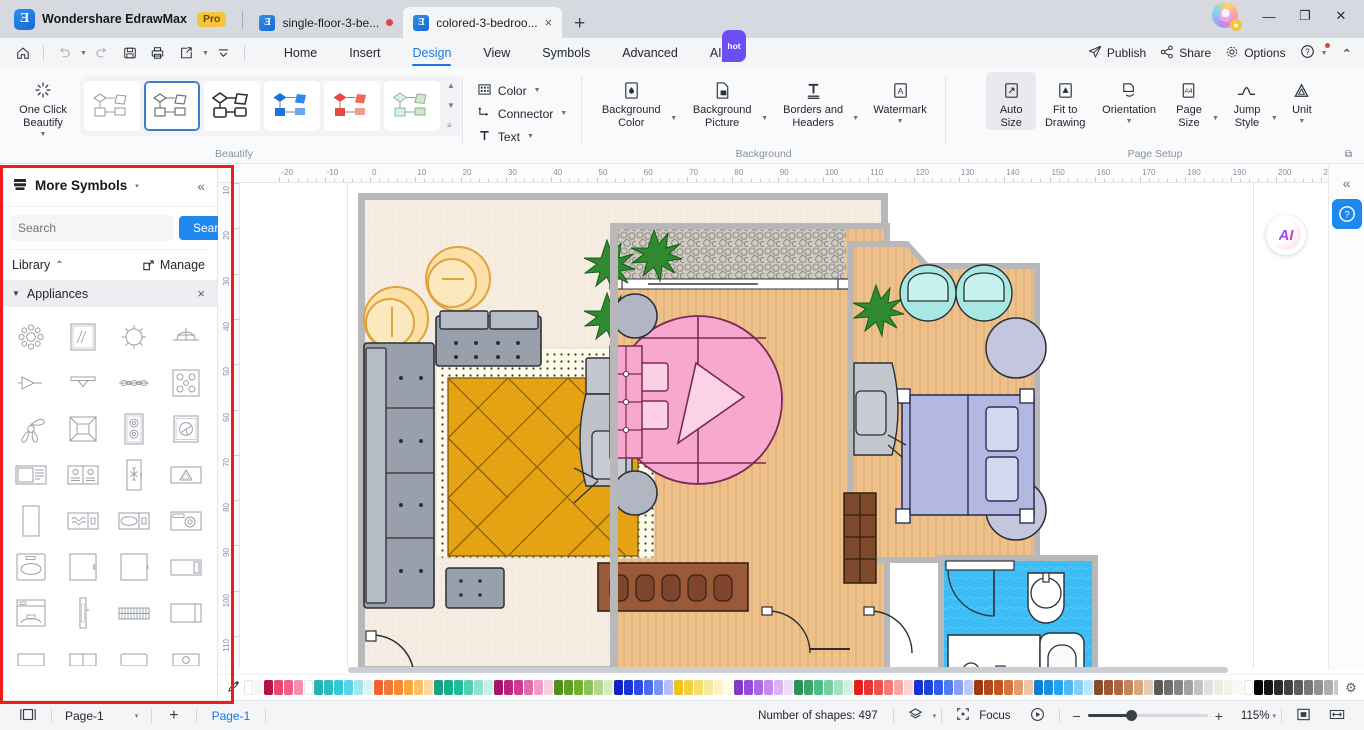 Image resolution: width=1364 pixels, height=730 pixels. Describe the element at coordinates (451, 86) in the screenshot. I see `gallery-scroll-up-icon: ▲` at that location.